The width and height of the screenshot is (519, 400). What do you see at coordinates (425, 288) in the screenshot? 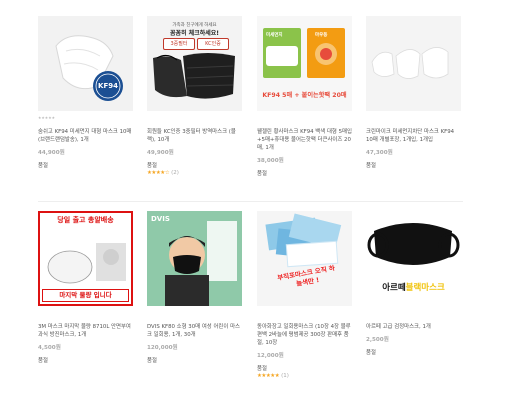
I see `overlay-text-b: 블랙마스크` at bounding box center [425, 288].